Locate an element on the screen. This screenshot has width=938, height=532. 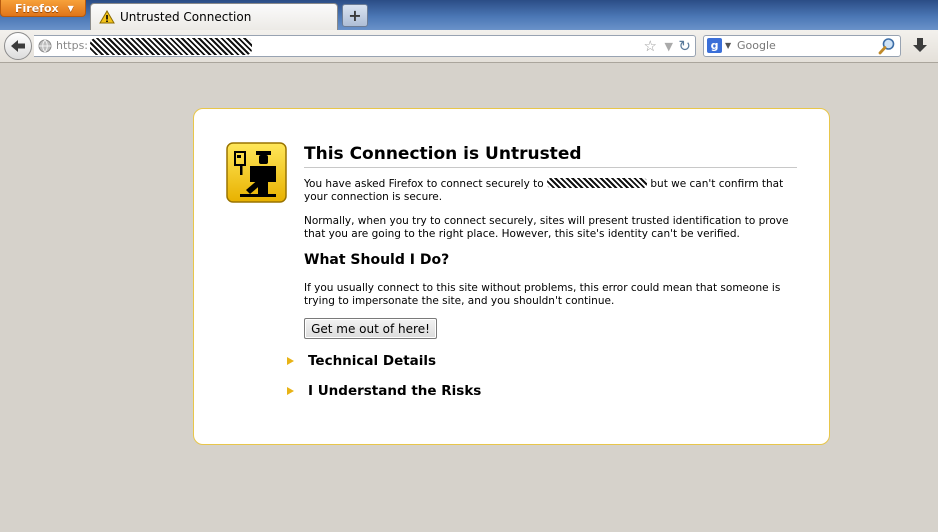
navigation-toolbar: https: ☆ ▼ ↻ g ▼ Google is located at coordinates (469, 46).